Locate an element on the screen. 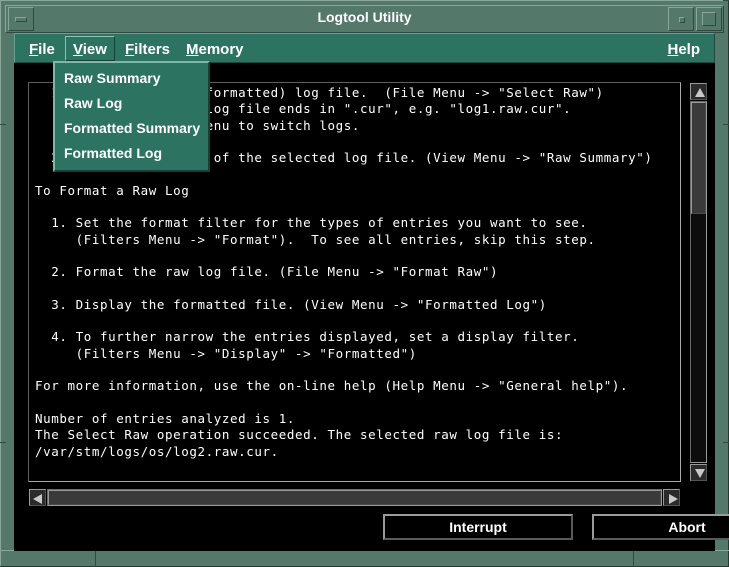 This screenshot has height=567, width=729. triangle-up-glyph is located at coordinates (700, 92).